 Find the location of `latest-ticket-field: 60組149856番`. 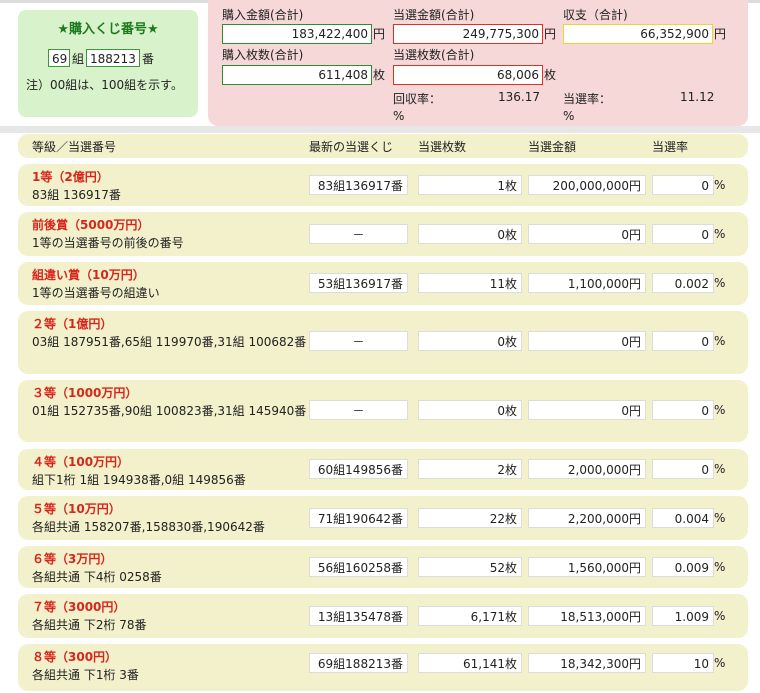

latest-ticket-field: 60組149856番 is located at coordinates (358, 469).